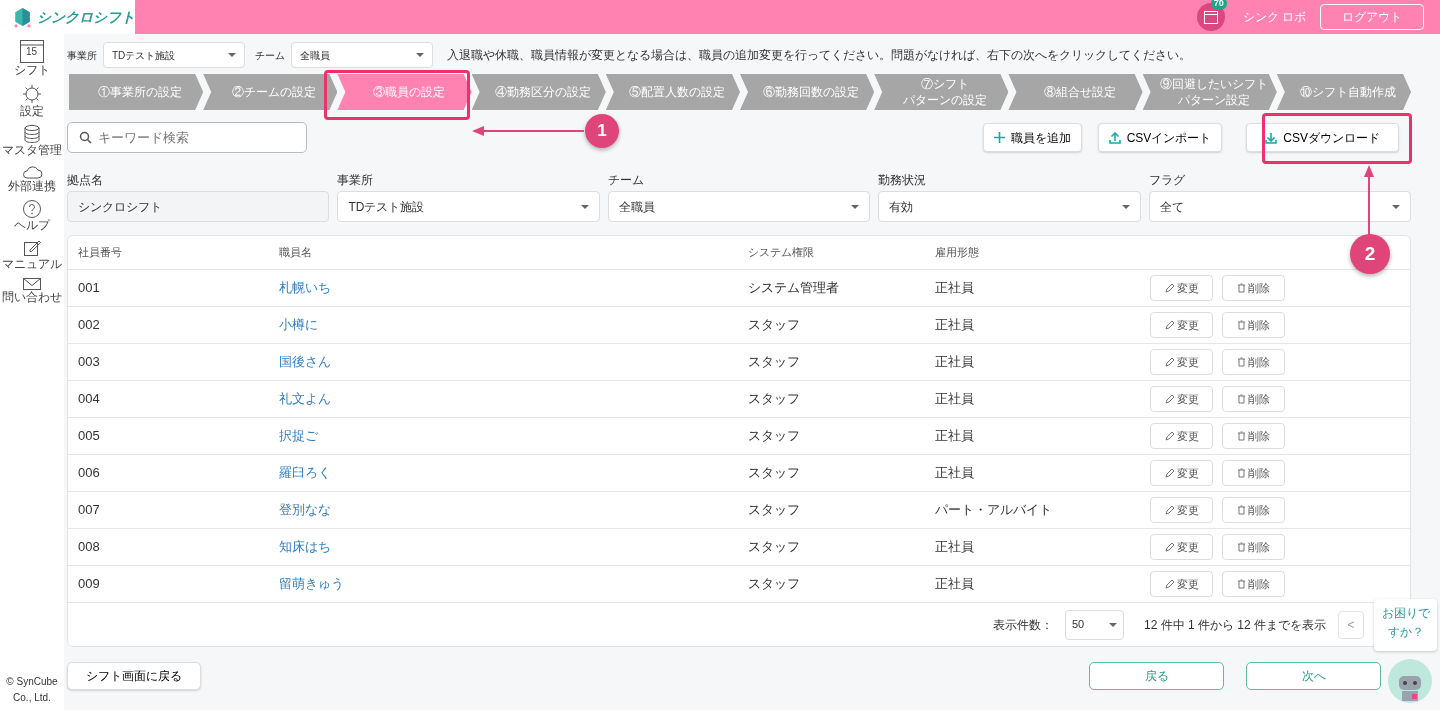 This screenshot has width=1440, height=710. I want to click on employee-name-link: 知床はち, so click(513, 547).